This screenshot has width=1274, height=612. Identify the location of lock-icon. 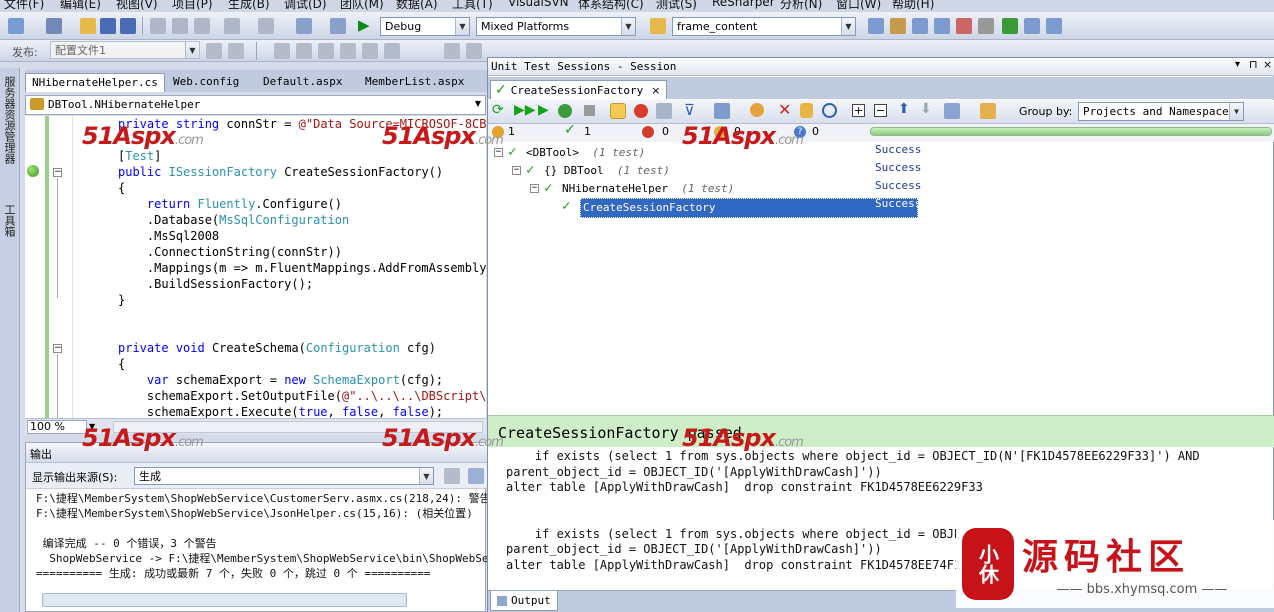
(806, 110).